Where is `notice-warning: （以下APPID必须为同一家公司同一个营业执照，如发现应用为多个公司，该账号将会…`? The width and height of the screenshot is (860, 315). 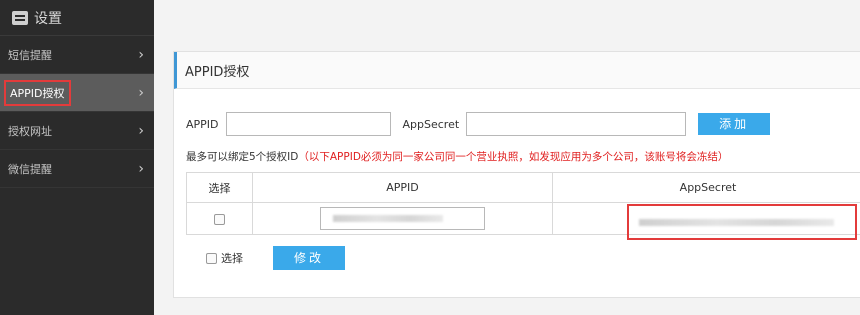
notice-warning: （以下APPID必须为同一家公司同一个营业执照，如发现应用为多个公司，该账号将会… is located at coordinates (513, 157).